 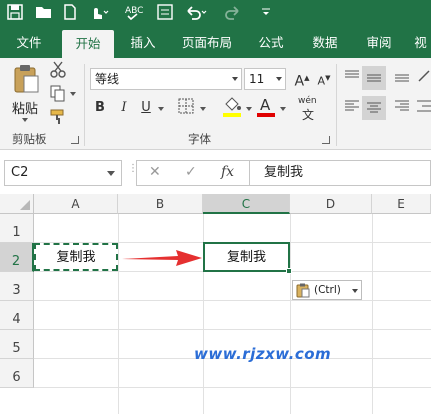 What do you see at coordinates (324, 78) in the screenshot?
I see `decrease-font-size-icon: A▼` at bounding box center [324, 78].